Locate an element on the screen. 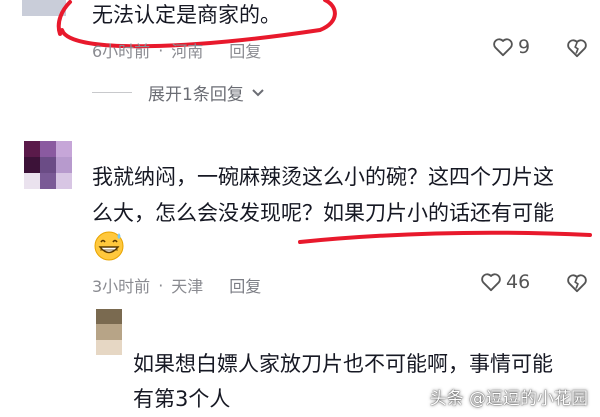 The image size is (600, 417). location: 天津 is located at coordinates (187, 286).